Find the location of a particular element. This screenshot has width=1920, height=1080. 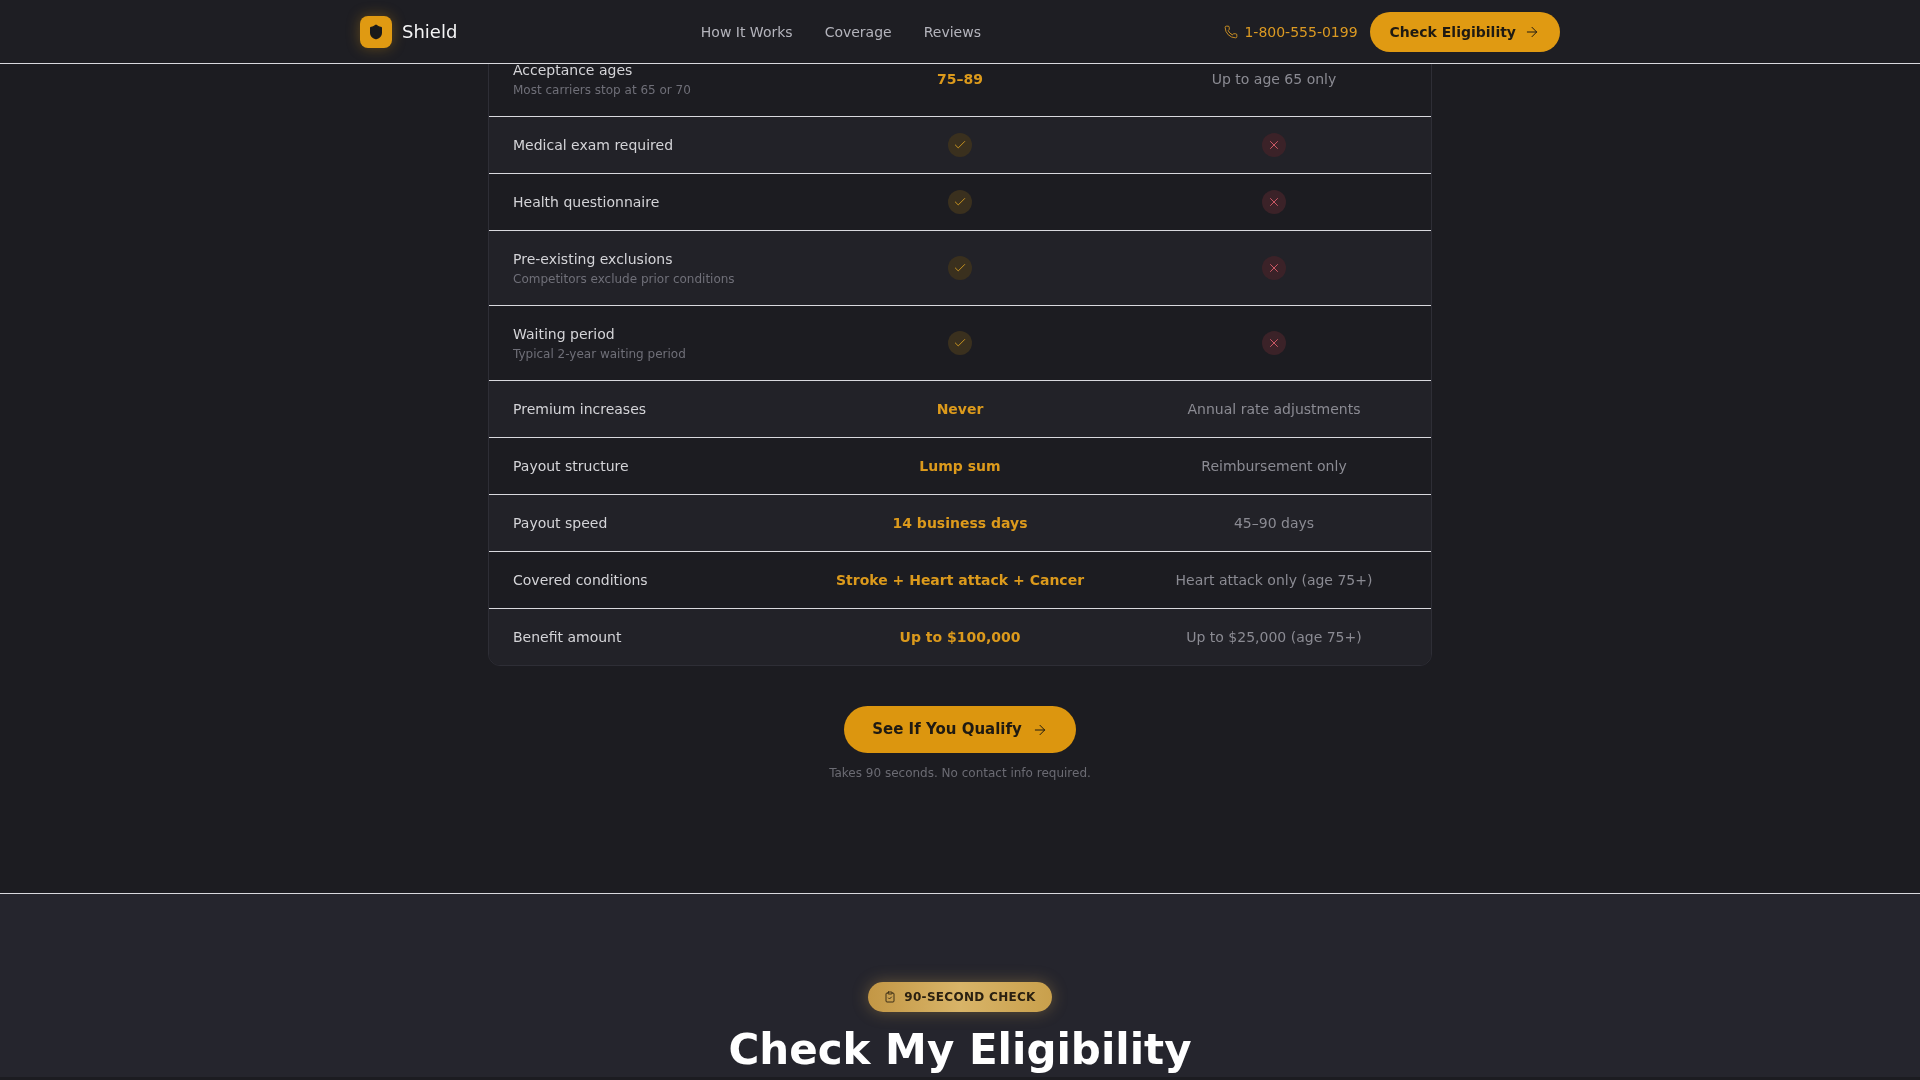

nav-link: Reviews is located at coordinates (952, 31).